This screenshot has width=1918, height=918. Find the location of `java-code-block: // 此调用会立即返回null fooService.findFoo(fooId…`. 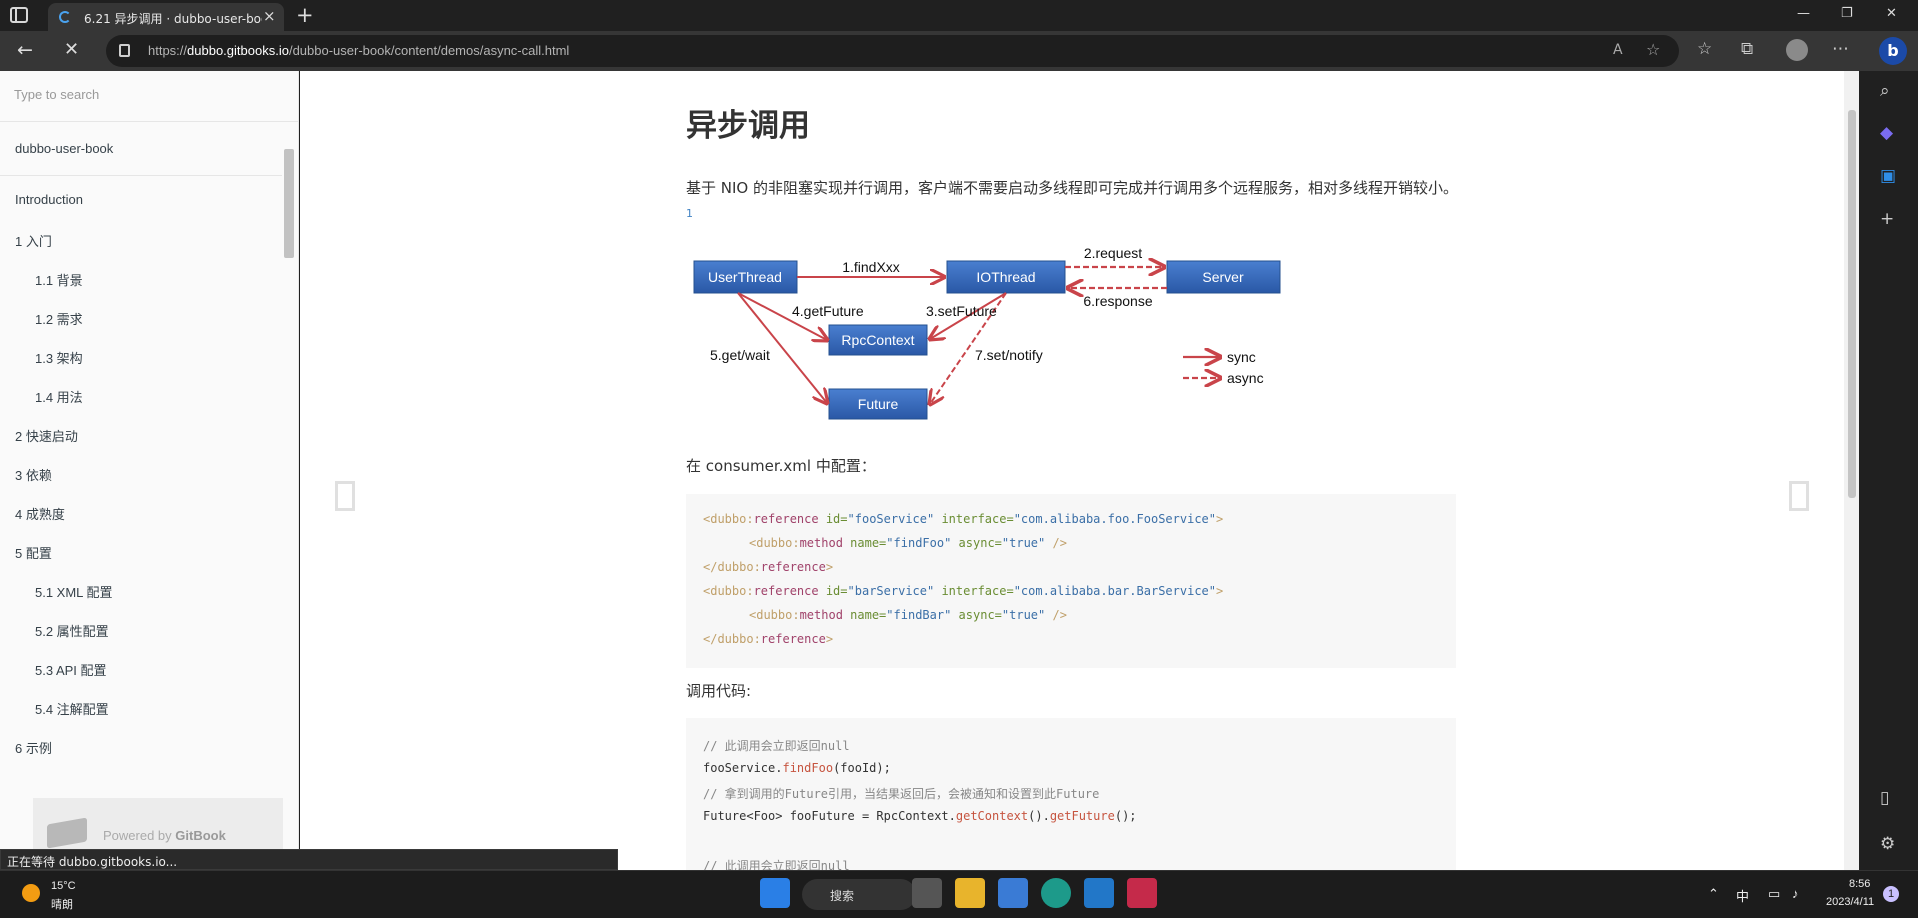

java-code-block: // 此调用会立即返回null fooService.findFoo(fooId… is located at coordinates (1071, 795).